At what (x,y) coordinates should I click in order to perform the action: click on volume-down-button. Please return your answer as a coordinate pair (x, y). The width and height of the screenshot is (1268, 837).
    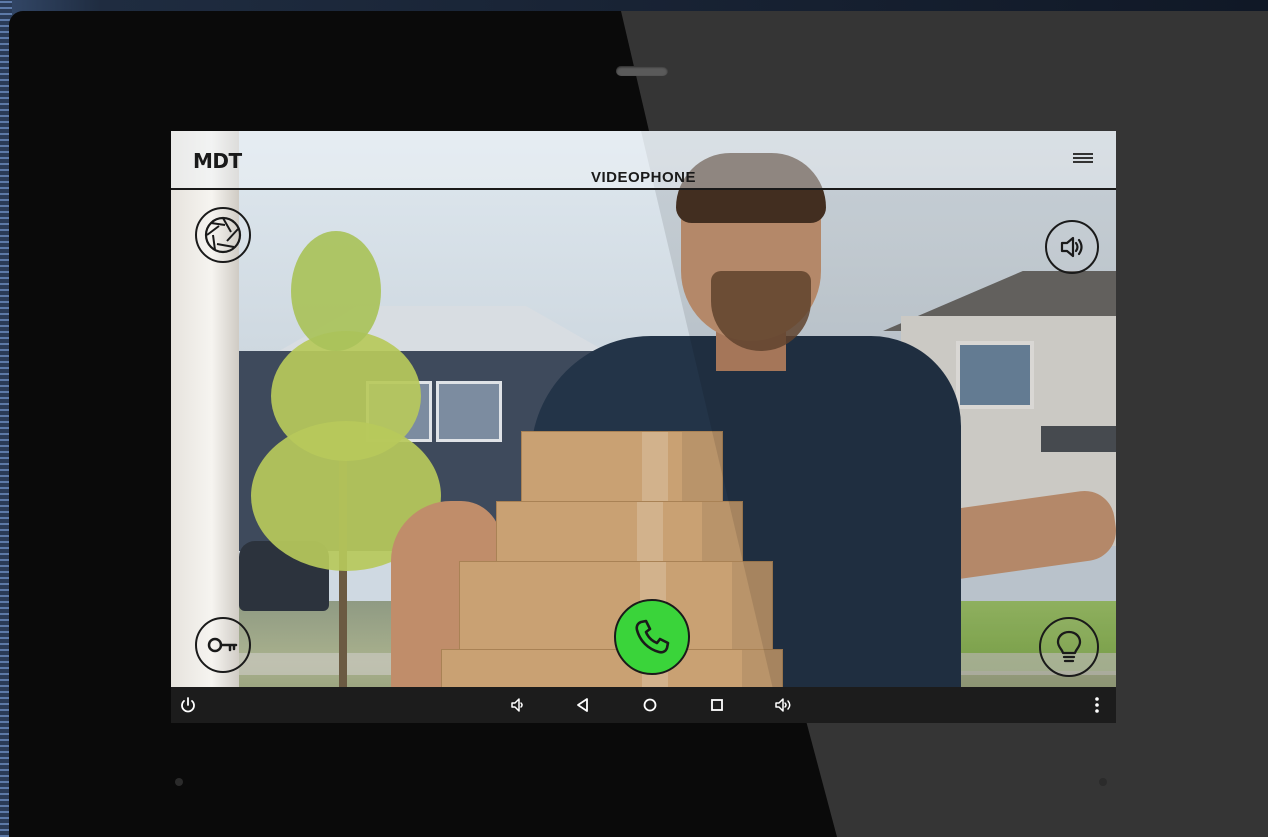
    Looking at the image, I should click on (518, 705).